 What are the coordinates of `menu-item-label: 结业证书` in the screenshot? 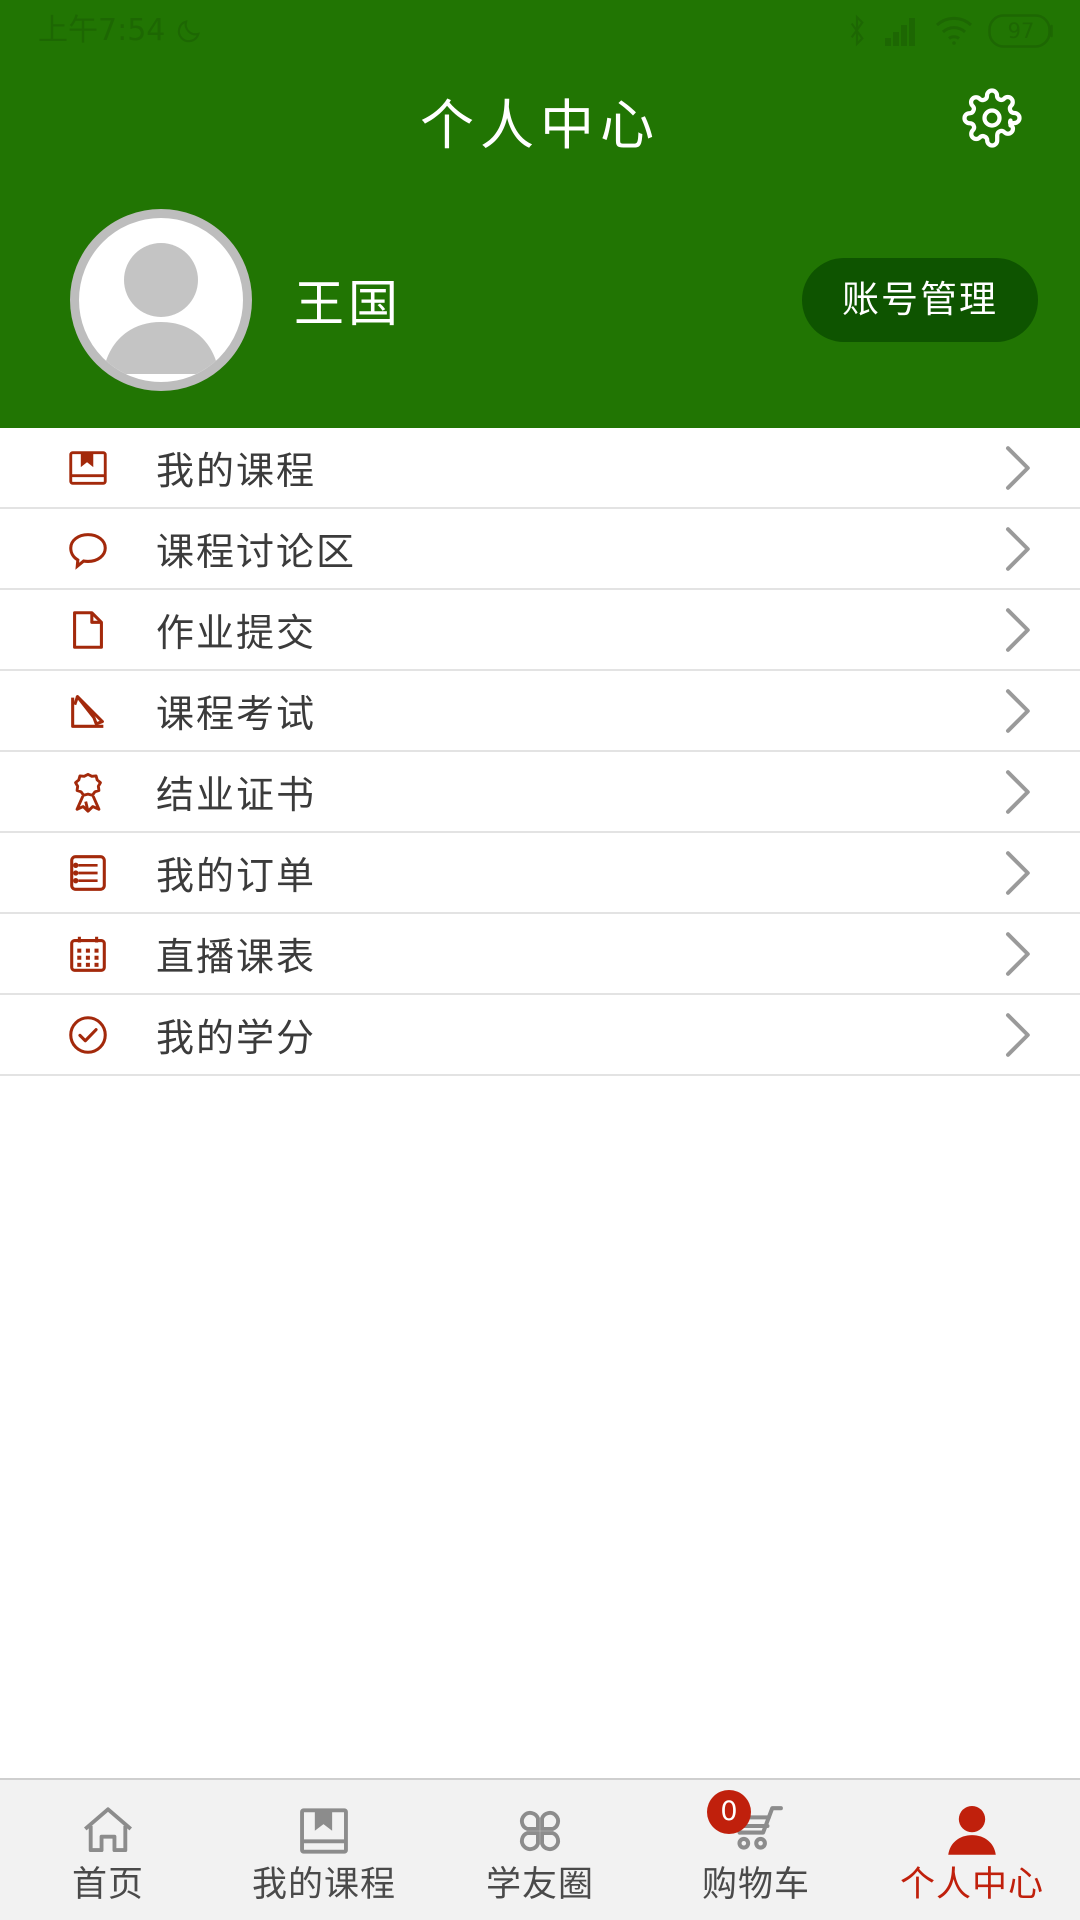 It's located at (236, 795).